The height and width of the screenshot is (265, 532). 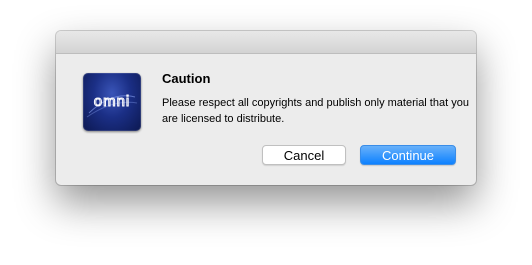 I want to click on omni-logo-text: omni, so click(x=112, y=101).